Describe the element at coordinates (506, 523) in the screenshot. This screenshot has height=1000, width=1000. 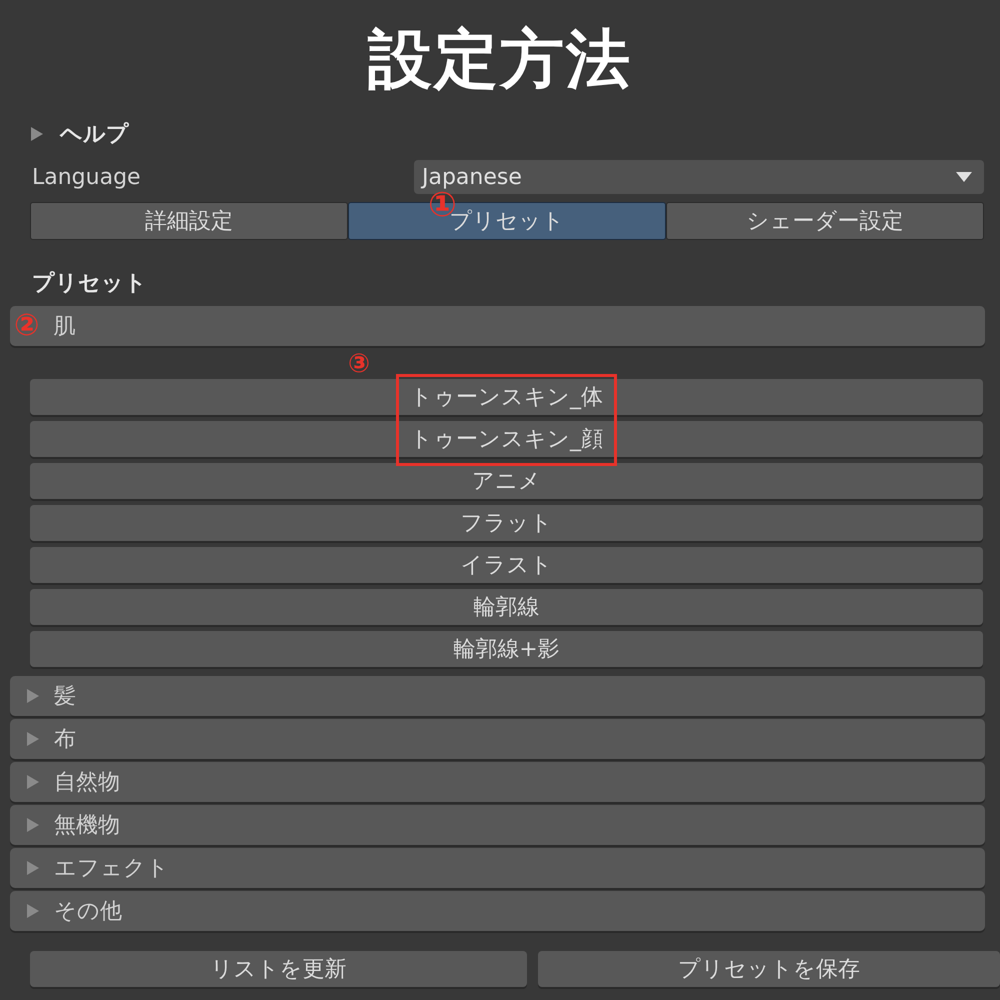
I see `preset-button: フラット` at that location.